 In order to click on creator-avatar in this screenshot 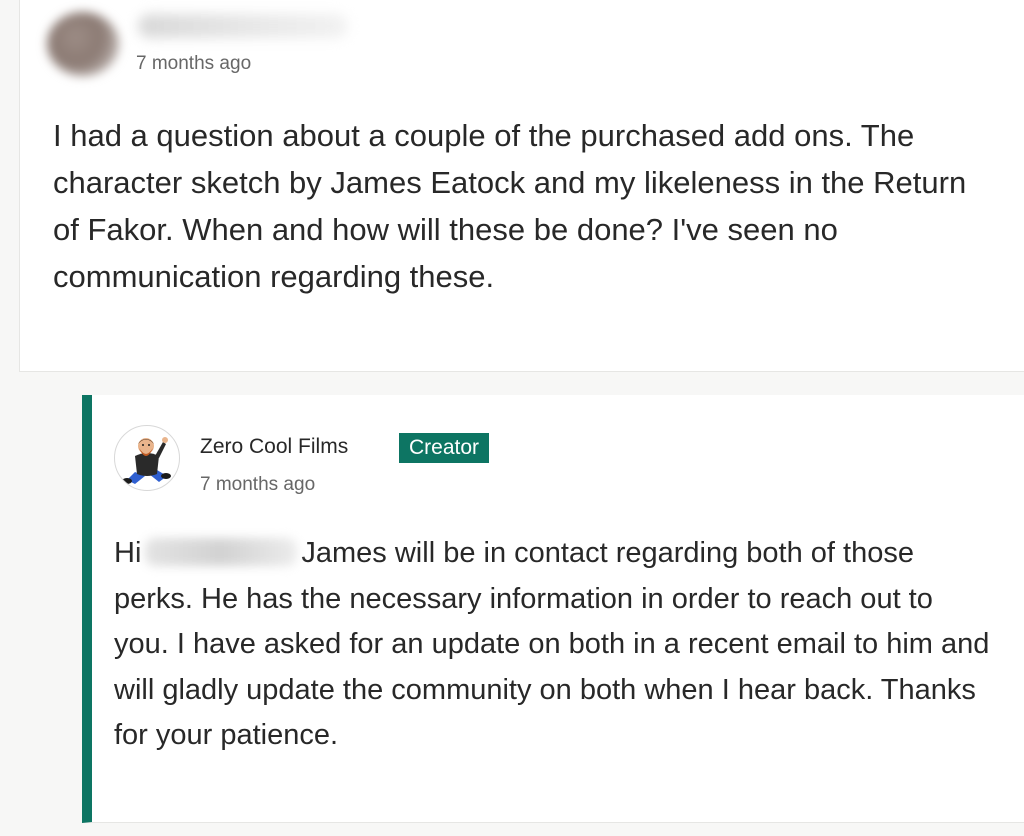, I will do `click(147, 458)`.